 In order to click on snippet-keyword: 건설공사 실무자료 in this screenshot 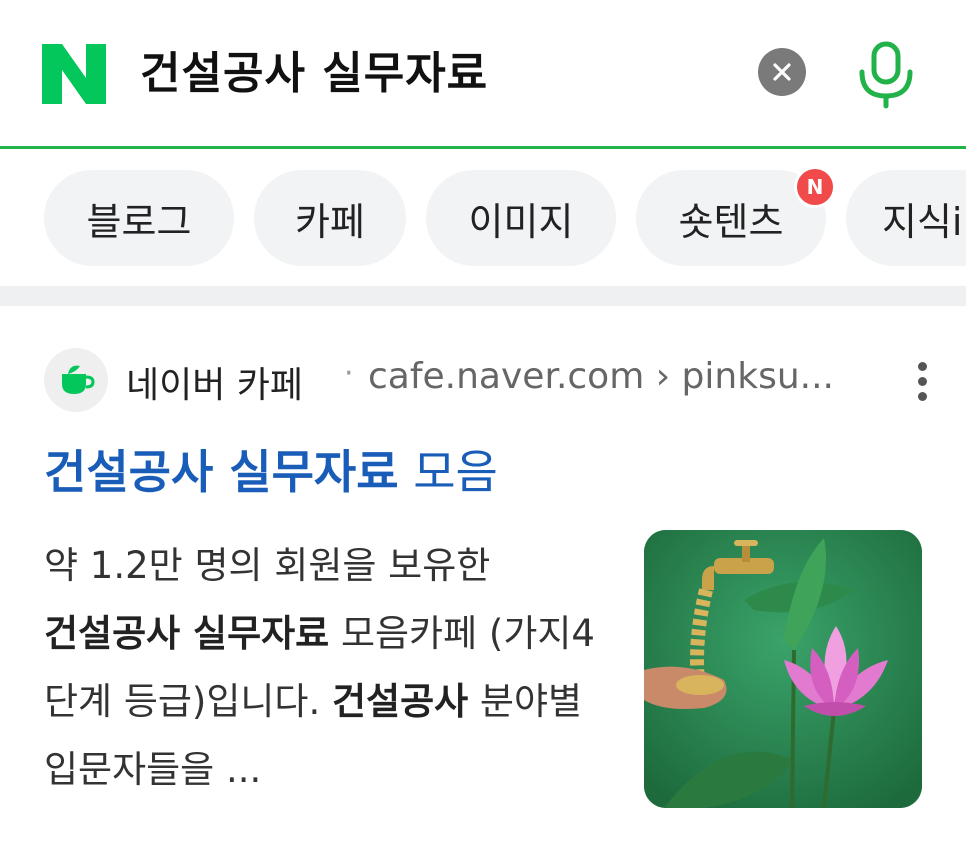, I will do `click(187, 633)`.